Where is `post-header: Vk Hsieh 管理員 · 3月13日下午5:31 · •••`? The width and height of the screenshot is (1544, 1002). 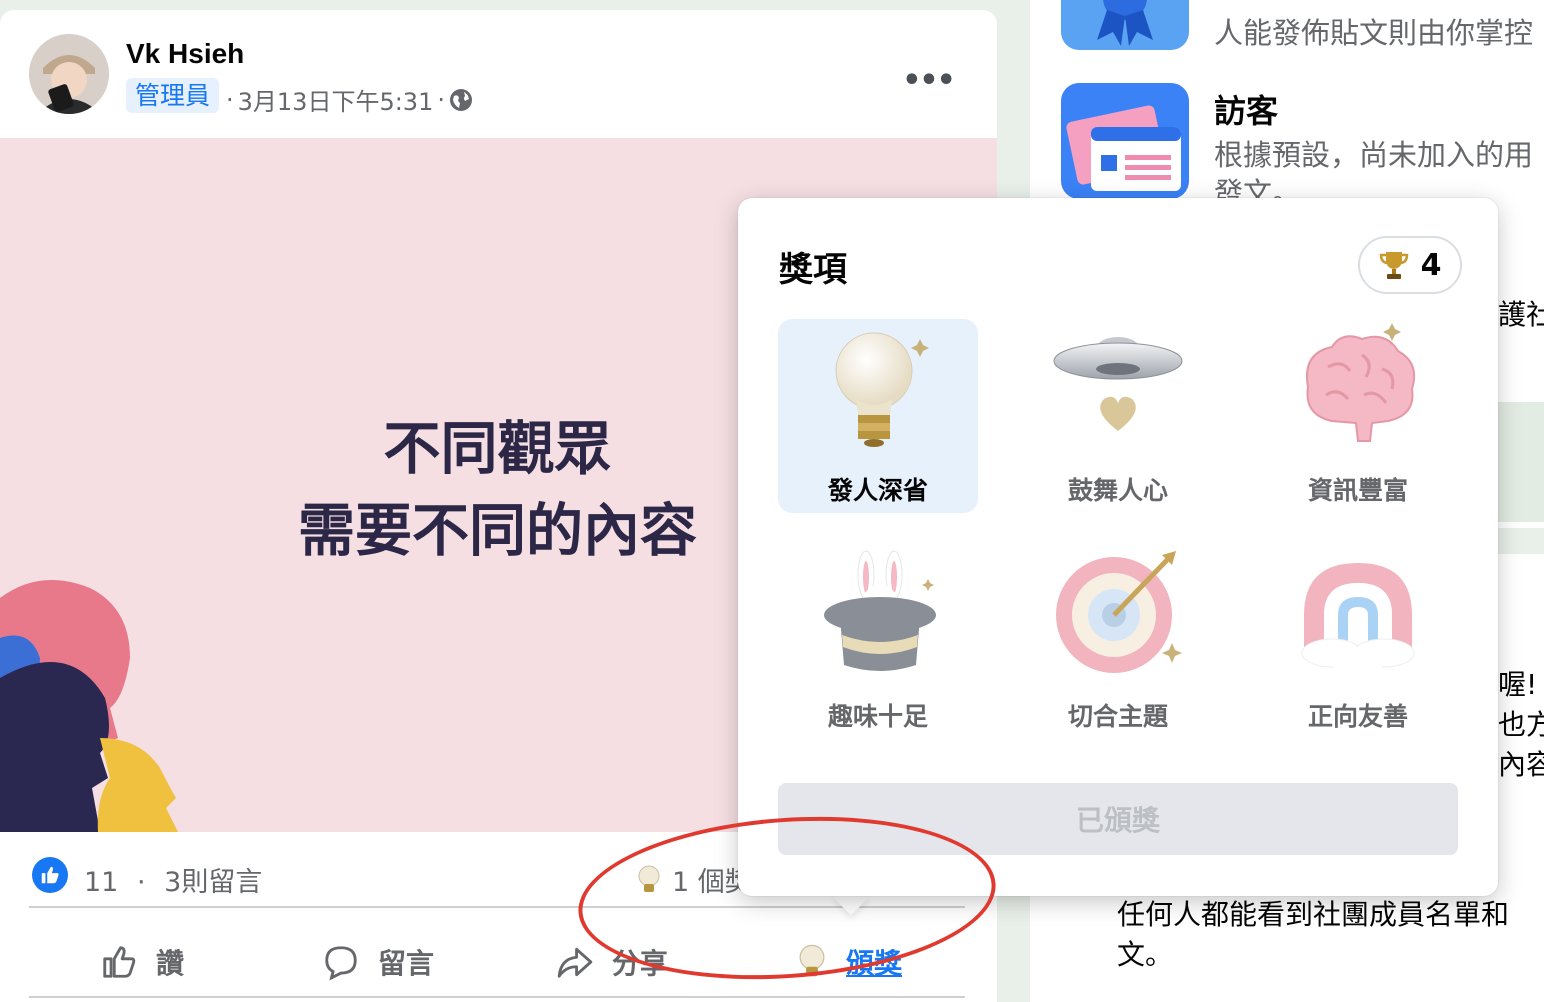 post-header: Vk Hsieh 管理員 · 3月13日下午5:31 · ••• is located at coordinates (498, 74).